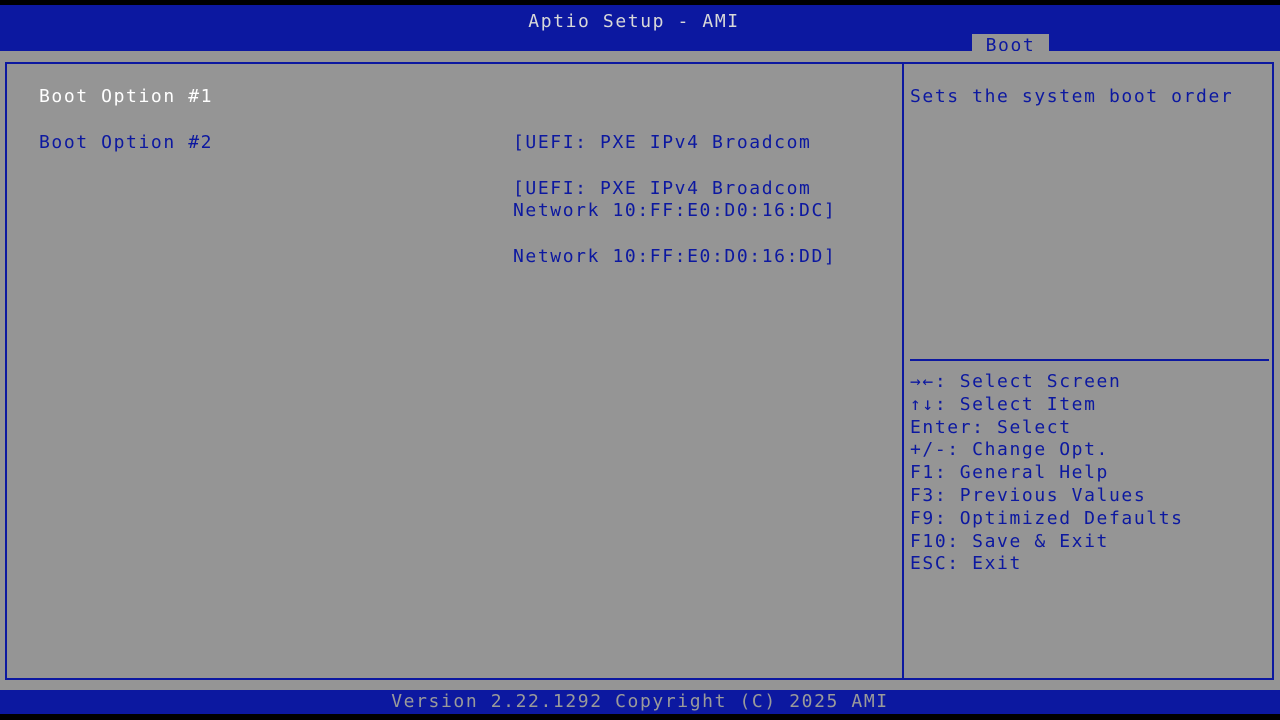  I want to click on key-legend-item: ESC: Exit, so click(966, 564).